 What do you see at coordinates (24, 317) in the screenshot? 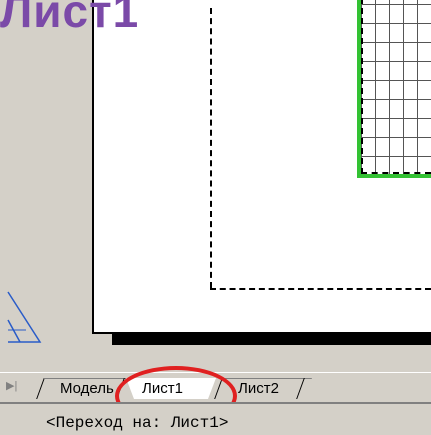
I see `ucs-triangle-icon` at bounding box center [24, 317].